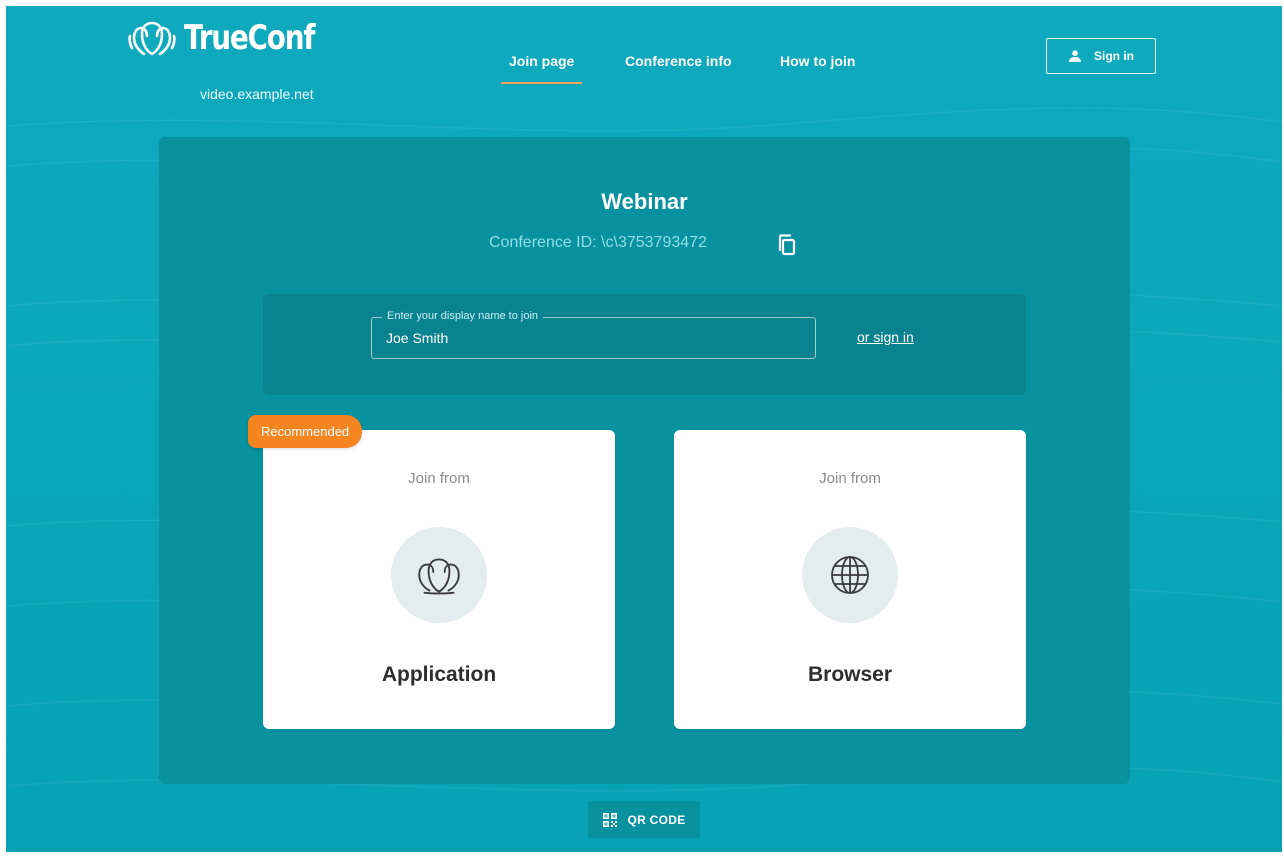 The height and width of the screenshot is (861, 1284). Describe the element at coordinates (1114, 56) in the screenshot. I see `sign-in-label: Sign in` at that location.